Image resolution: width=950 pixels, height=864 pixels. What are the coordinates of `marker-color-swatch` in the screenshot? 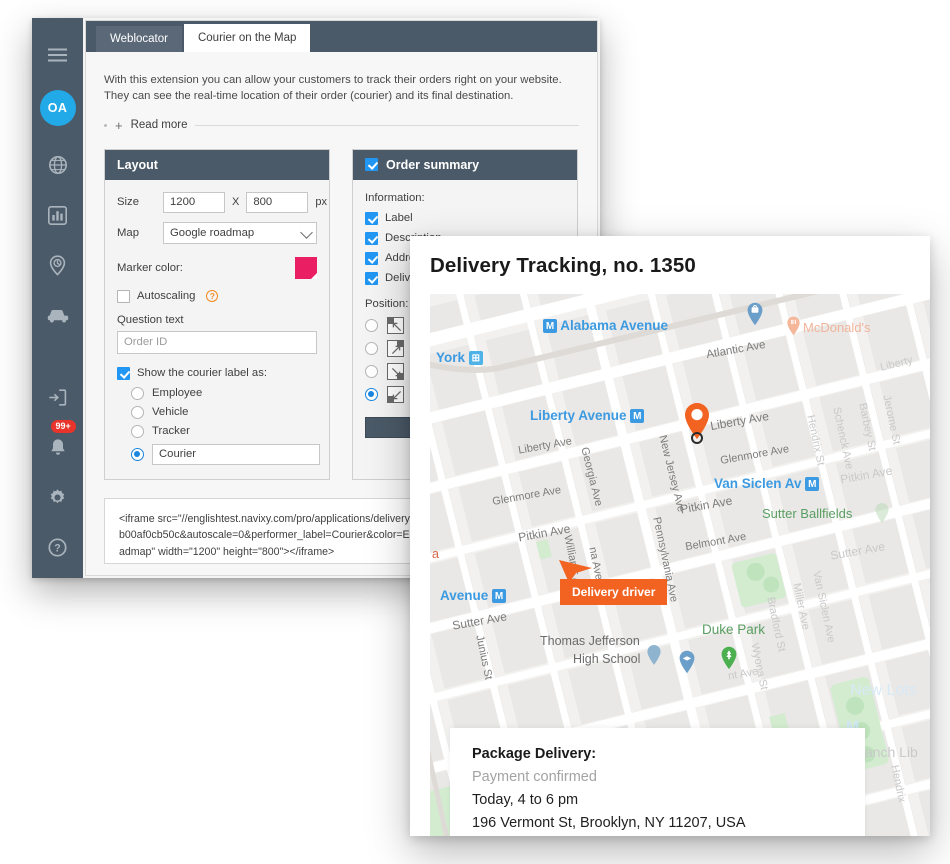 It's located at (306, 267).